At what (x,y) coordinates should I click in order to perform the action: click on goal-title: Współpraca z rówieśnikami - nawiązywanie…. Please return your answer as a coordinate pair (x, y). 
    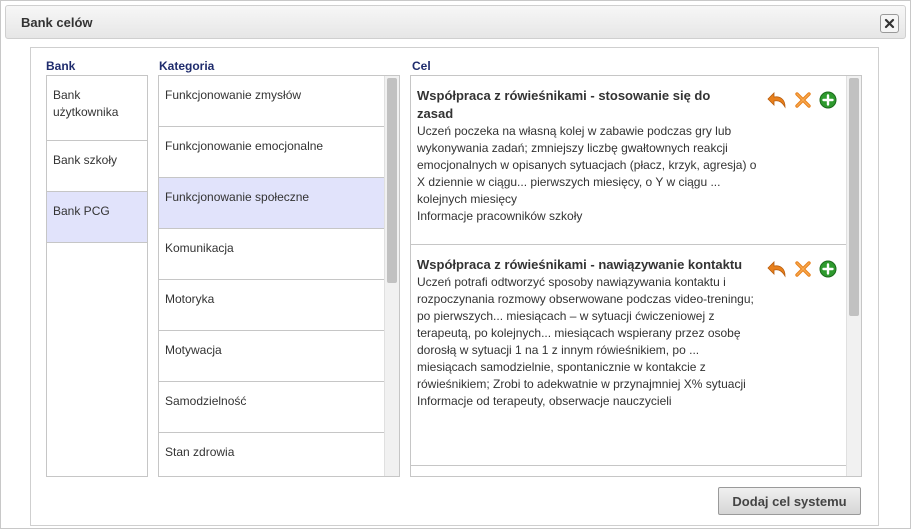
    Looking at the image, I should click on (580, 264).